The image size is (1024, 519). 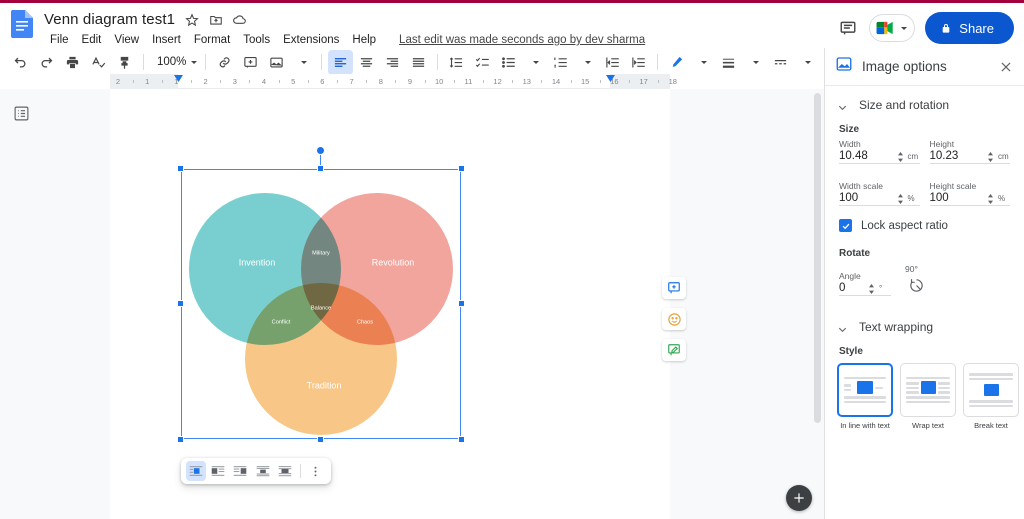 I want to click on lock-aspect-ratio-checkbox, so click(x=845, y=225).